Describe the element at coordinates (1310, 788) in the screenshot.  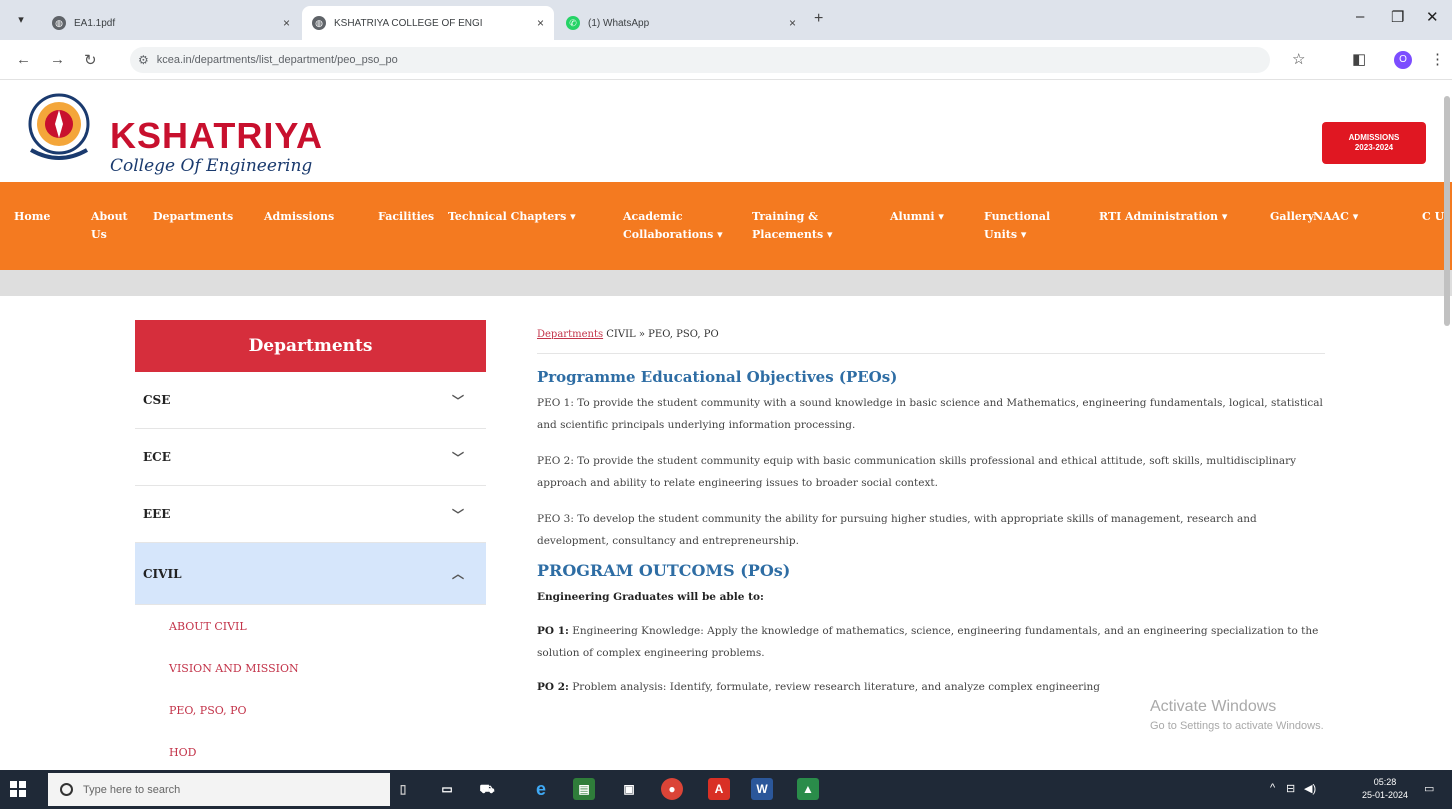
I see `volume-icon: ◀)` at that location.